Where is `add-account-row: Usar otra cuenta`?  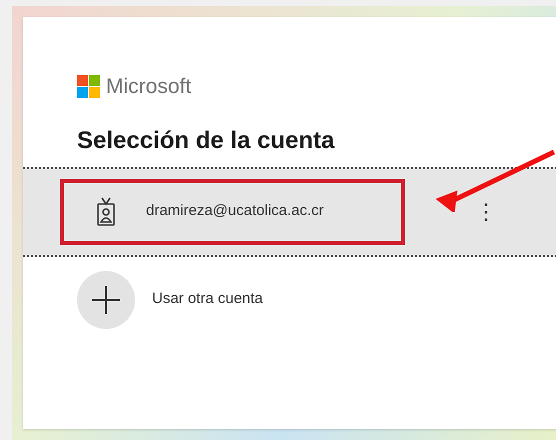 add-account-row: Usar otra cuenta is located at coordinates (289, 299).